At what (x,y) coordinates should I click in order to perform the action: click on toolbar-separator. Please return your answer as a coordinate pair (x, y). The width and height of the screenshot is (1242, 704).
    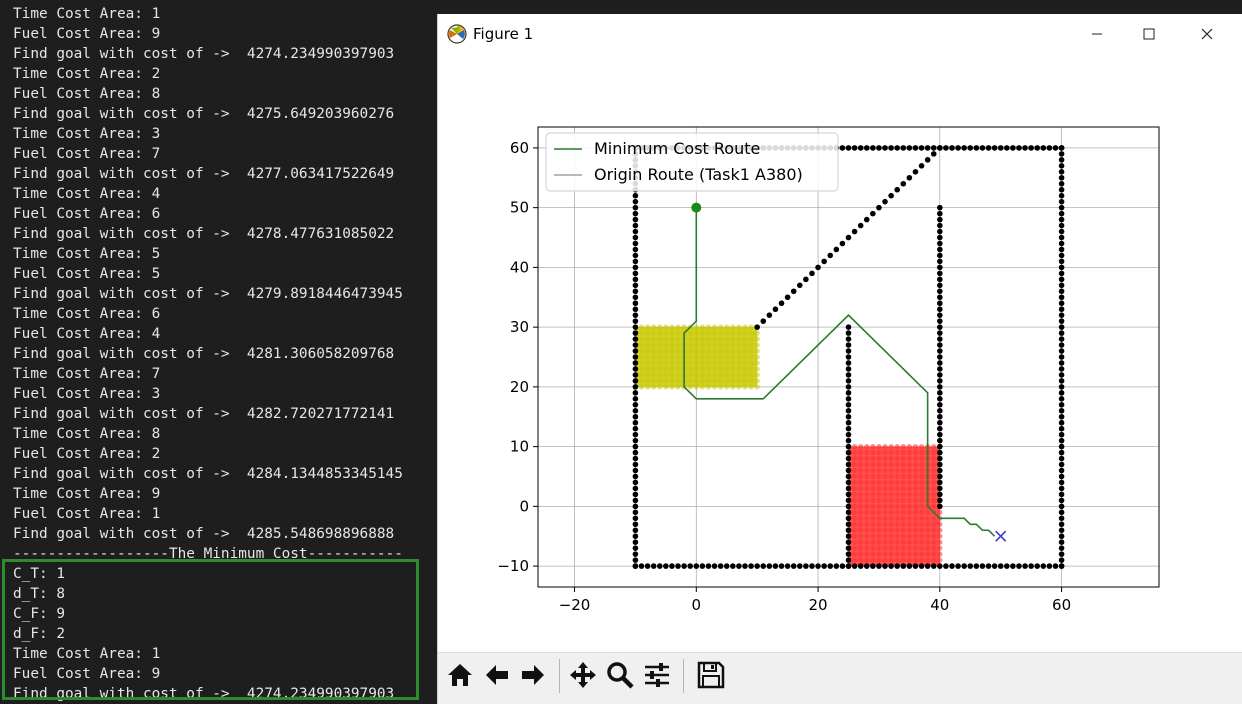
    Looking at the image, I should click on (683, 676).